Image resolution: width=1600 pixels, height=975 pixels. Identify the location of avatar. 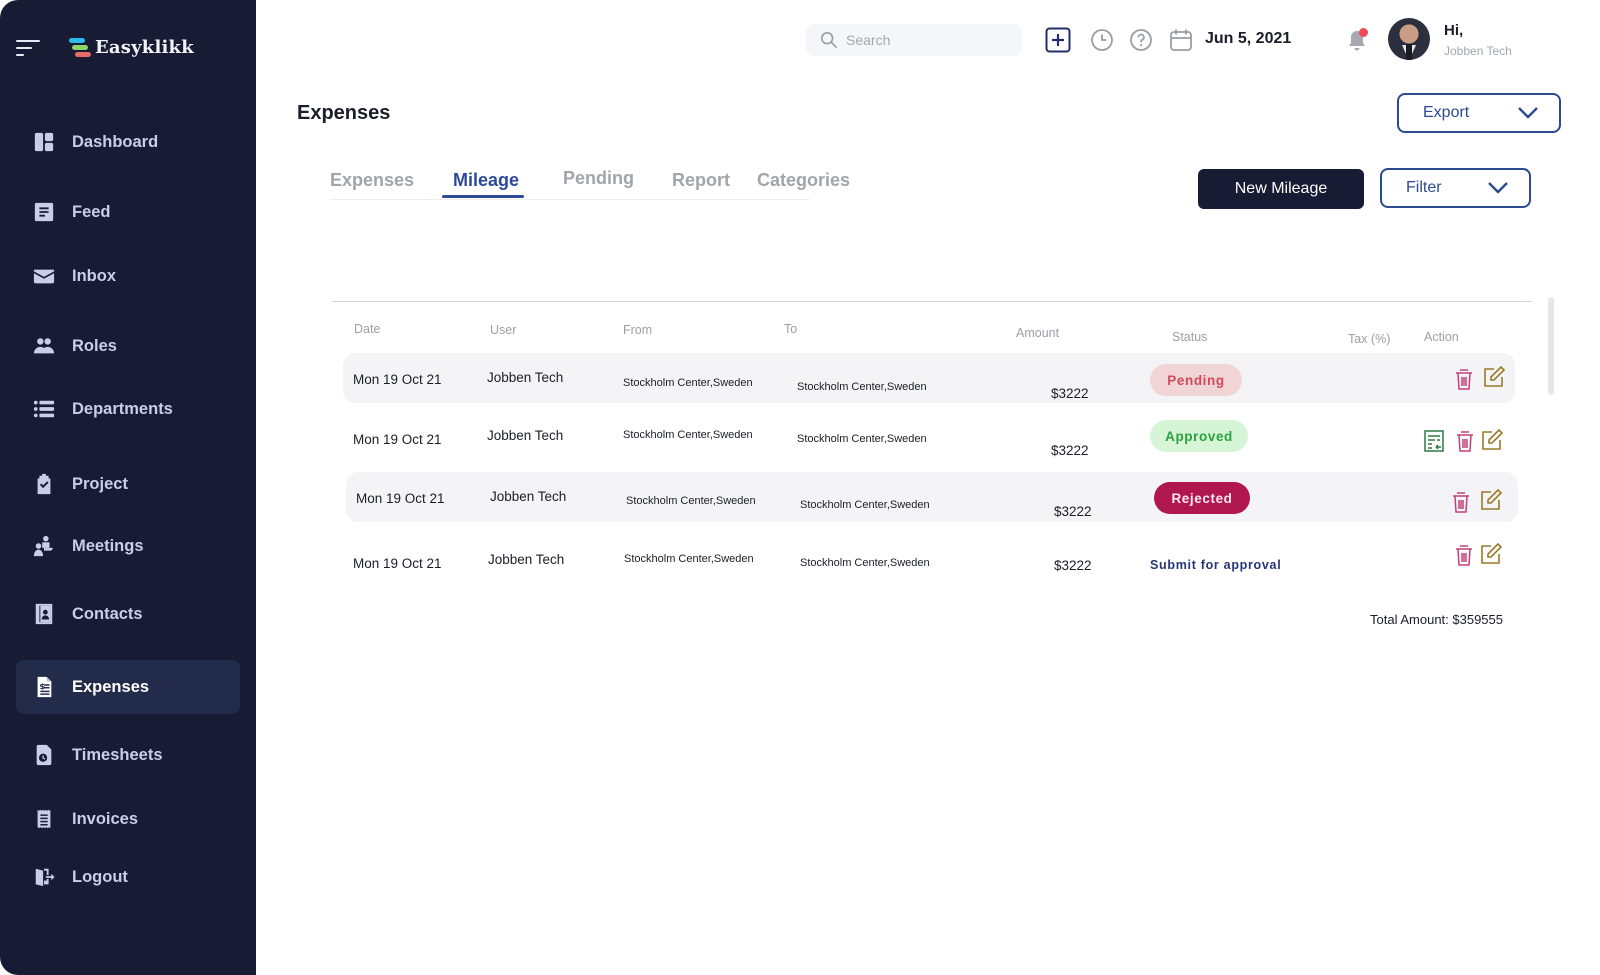
(1409, 39).